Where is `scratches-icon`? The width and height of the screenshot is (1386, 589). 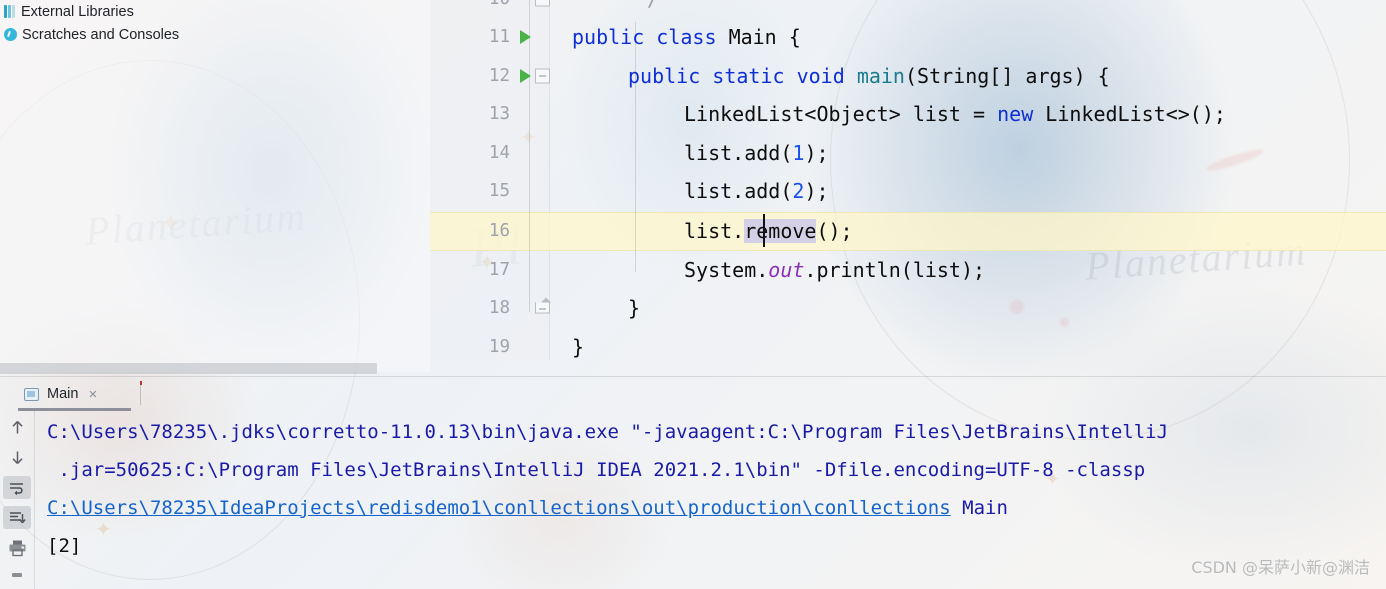 scratches-icon is located at coordinates (10, 34).